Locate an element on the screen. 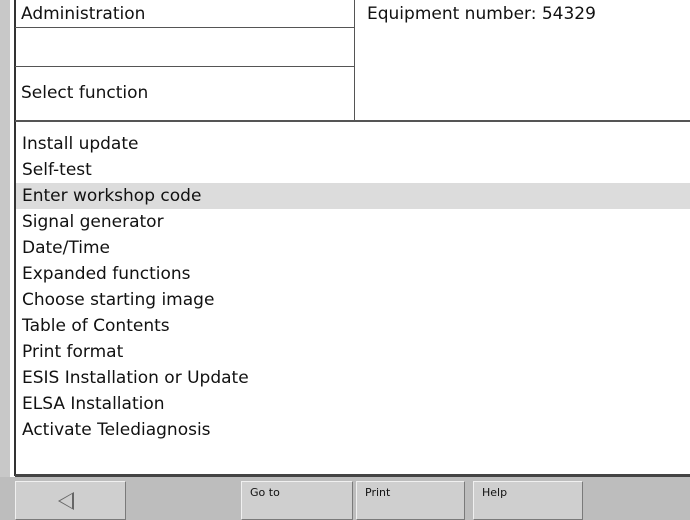 This screenshot has height=520, width=690. menu-item: Print format is located at coordinates (353, 352).